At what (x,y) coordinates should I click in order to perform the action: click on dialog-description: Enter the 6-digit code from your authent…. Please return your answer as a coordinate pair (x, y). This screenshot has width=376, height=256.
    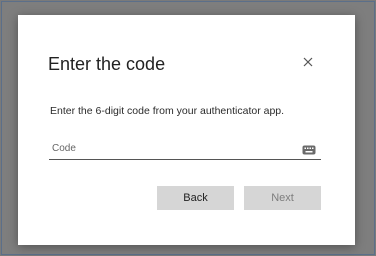
    Looking at the image, I should click on (167, 111).